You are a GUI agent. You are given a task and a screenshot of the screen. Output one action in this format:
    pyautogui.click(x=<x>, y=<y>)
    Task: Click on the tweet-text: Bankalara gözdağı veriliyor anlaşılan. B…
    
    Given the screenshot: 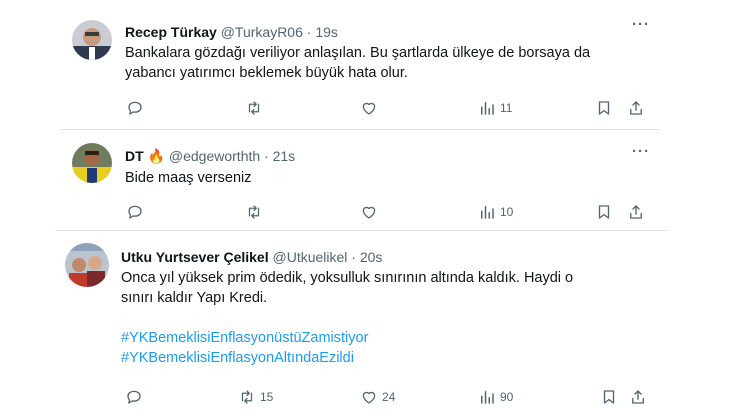 What is the action you would take?
    pyautogui.click(x=357, y=63)
    